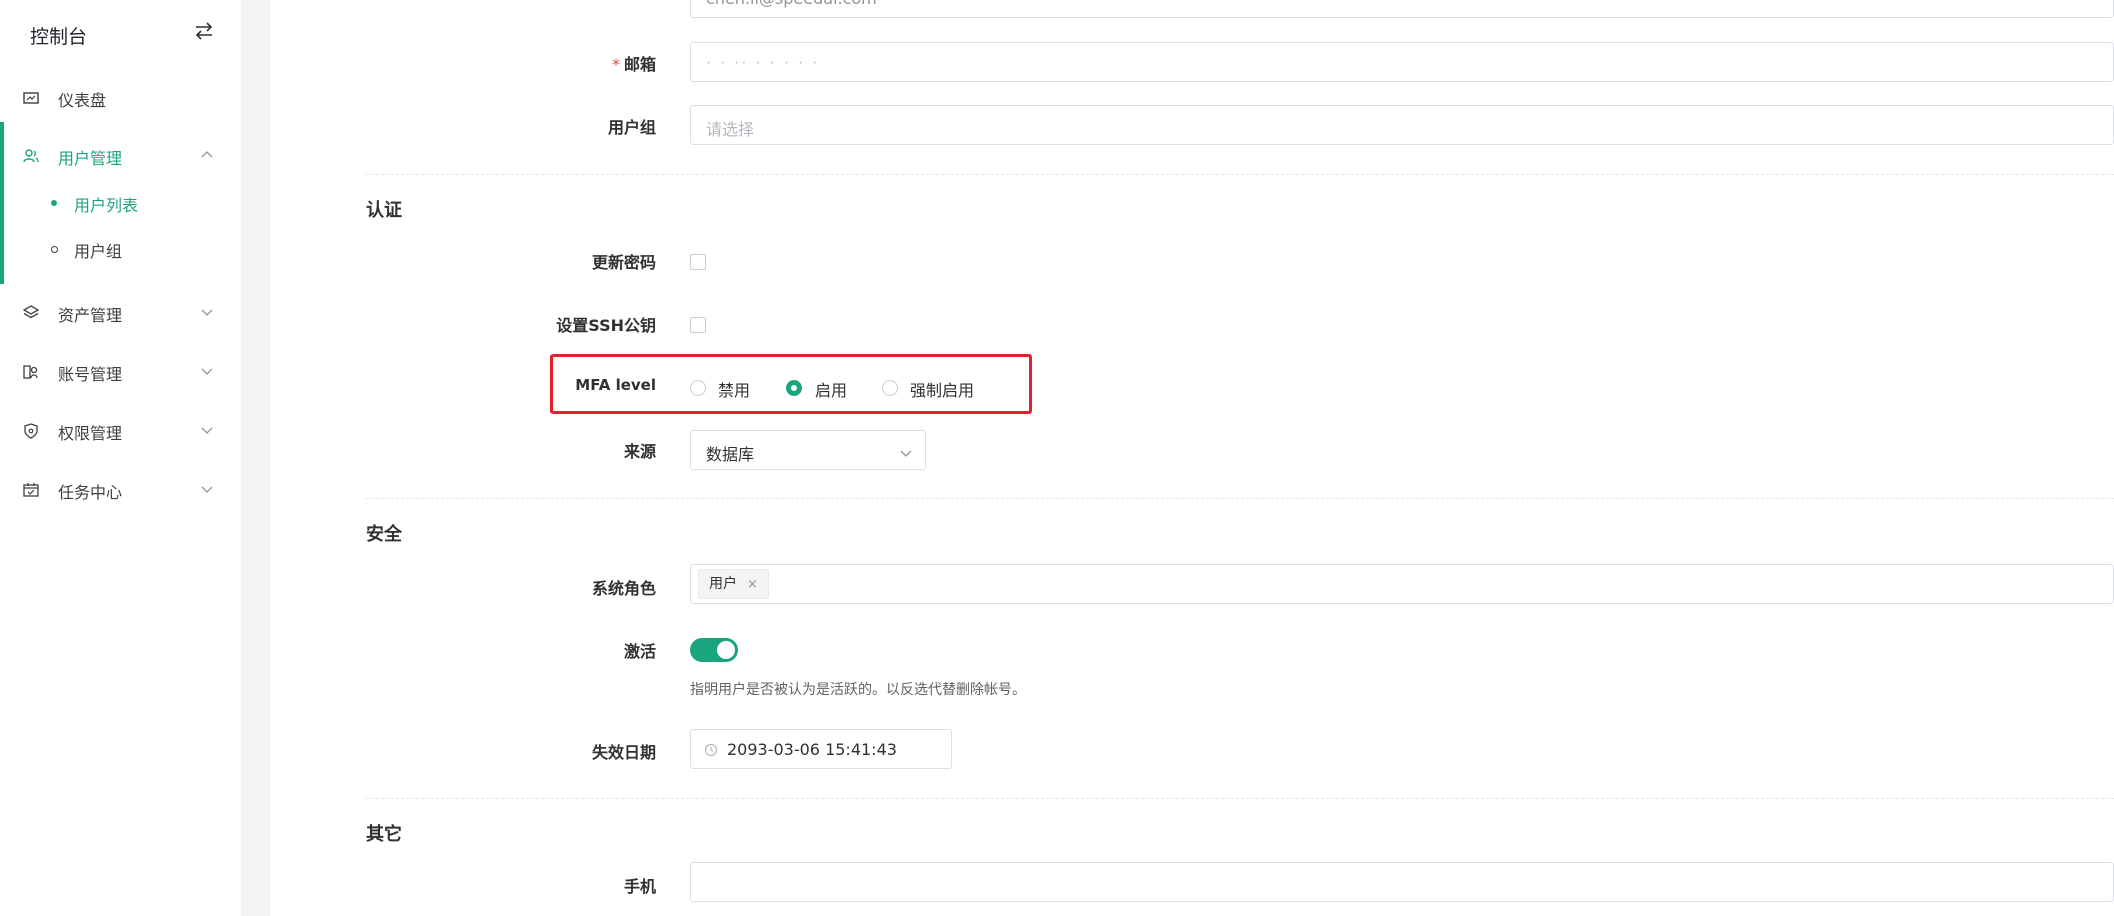 This screenshot has width=2114, height=916. I want to click on email-label: * 邮箱, so click(633, 64).